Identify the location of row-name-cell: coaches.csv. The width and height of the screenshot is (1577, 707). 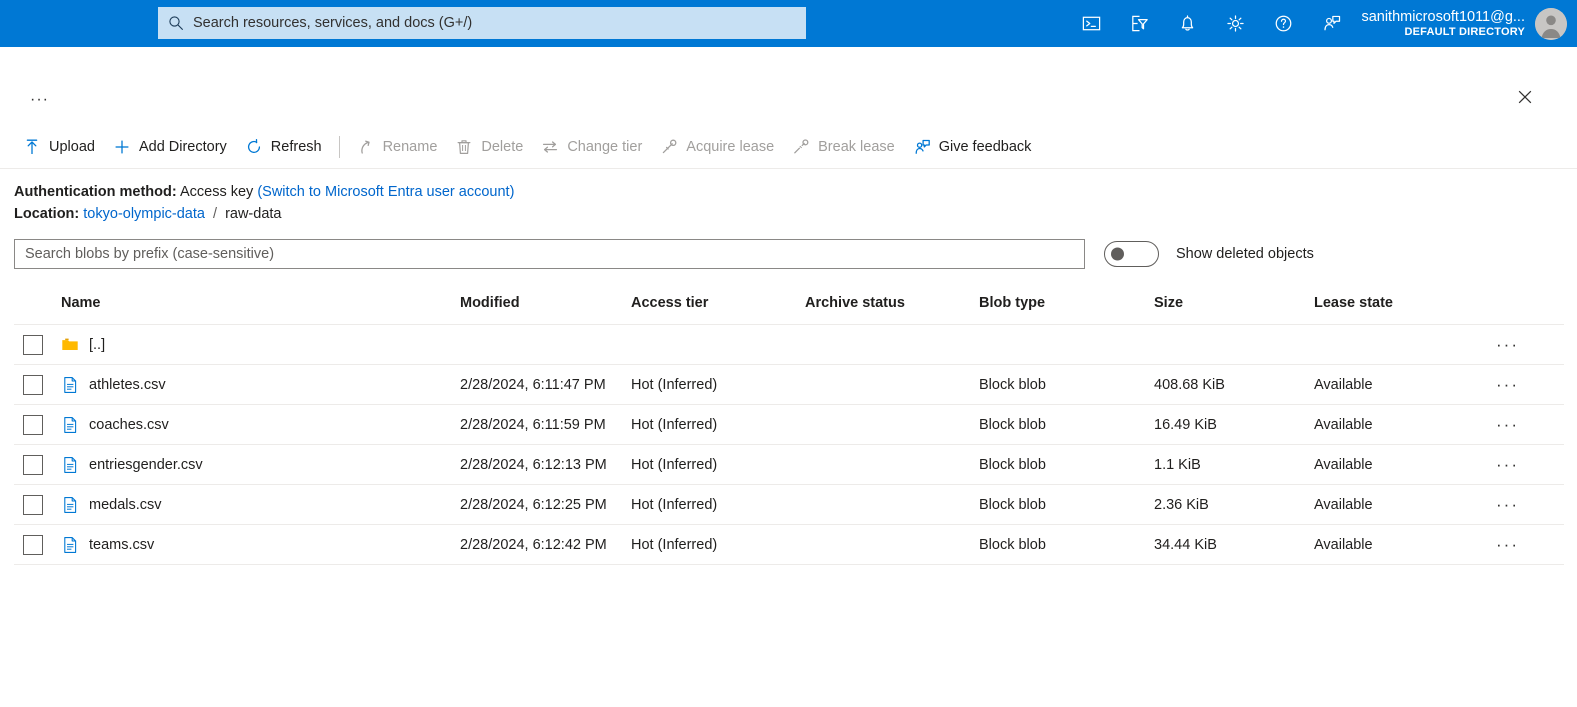
(260, 424).